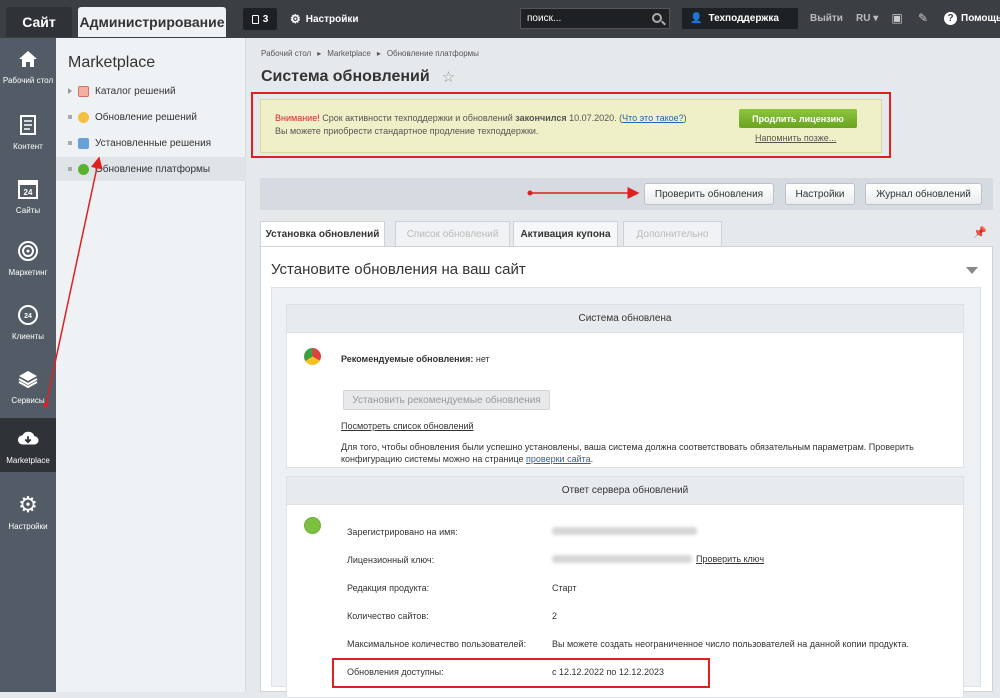  Describe the element at coordinates (28, 272) in the screenshot. I see `nav-label: Маркетинг` at that location.